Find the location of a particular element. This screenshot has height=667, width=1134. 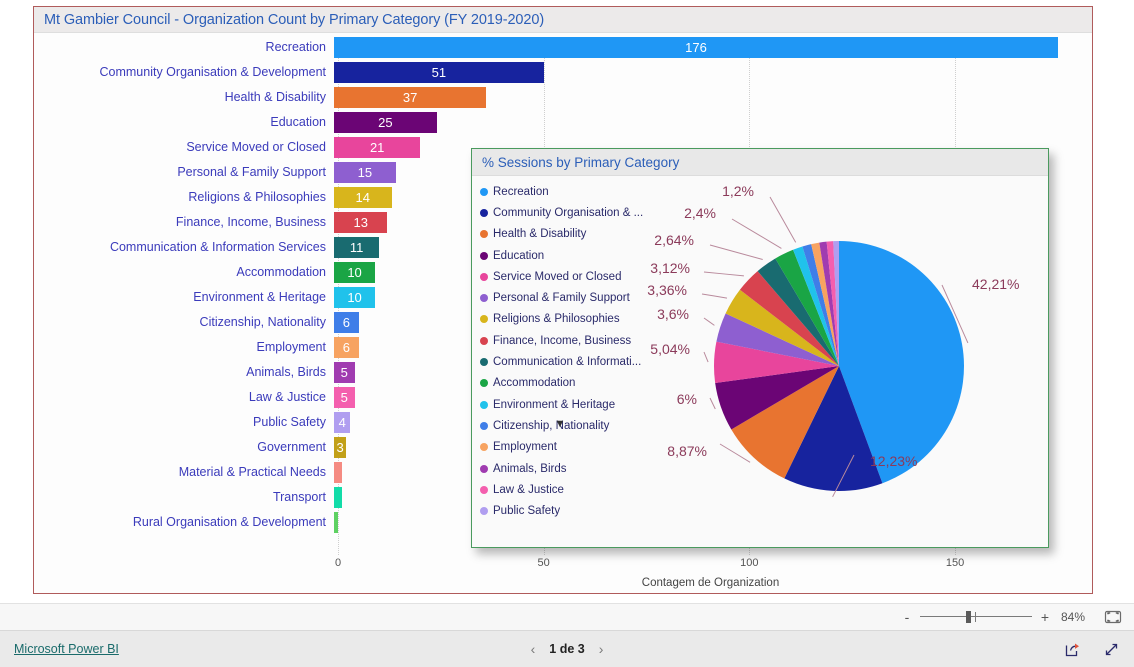

bar-category-label: Health & Disability is located at coordinates (275, 97).